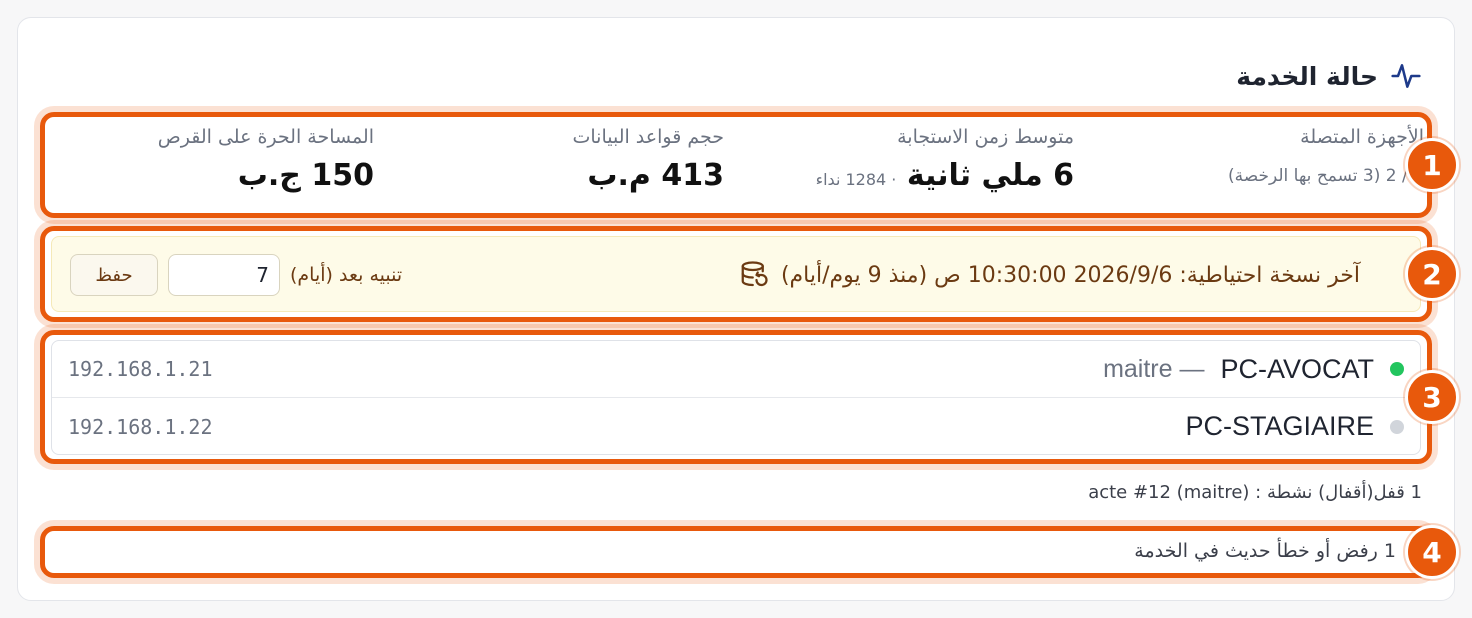 The height and width of the screenshot is (618, 1472). Describe the element at coordinates (1432, 274) in the screenshot. I see `annotation-badge-2: 2` at that location.